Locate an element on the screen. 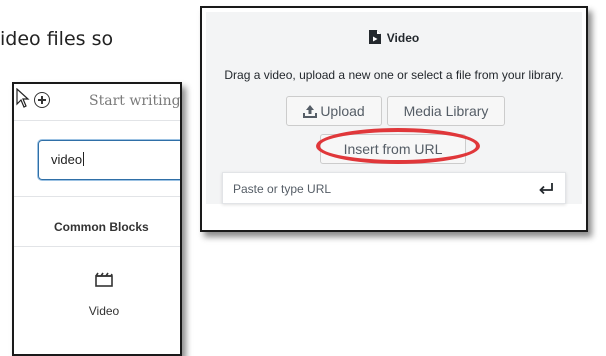 This screenshot has height=356, width=606. text-caret is located at coordinates (84, 159).